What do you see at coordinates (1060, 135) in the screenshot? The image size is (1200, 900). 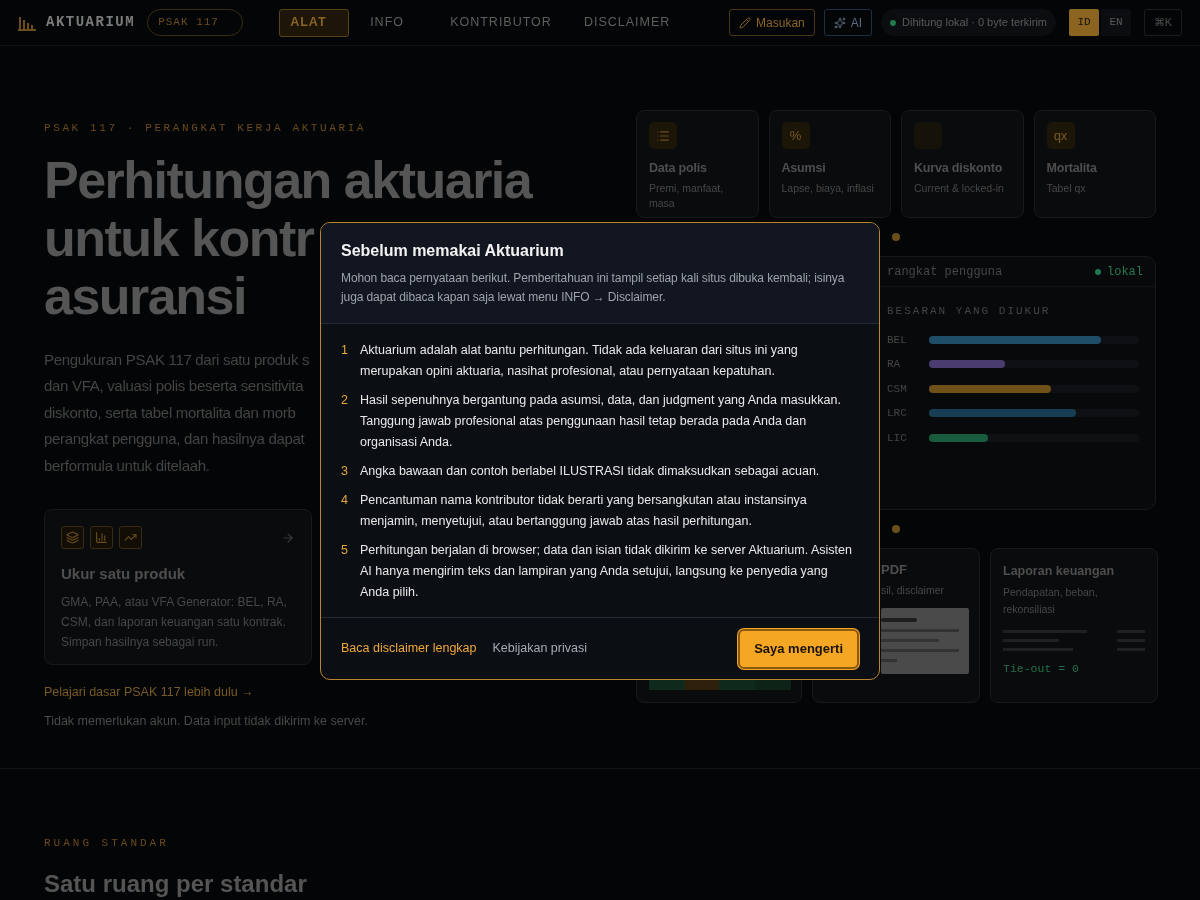 I see `icon-tile: qx` at bounding box center [1060, 135].